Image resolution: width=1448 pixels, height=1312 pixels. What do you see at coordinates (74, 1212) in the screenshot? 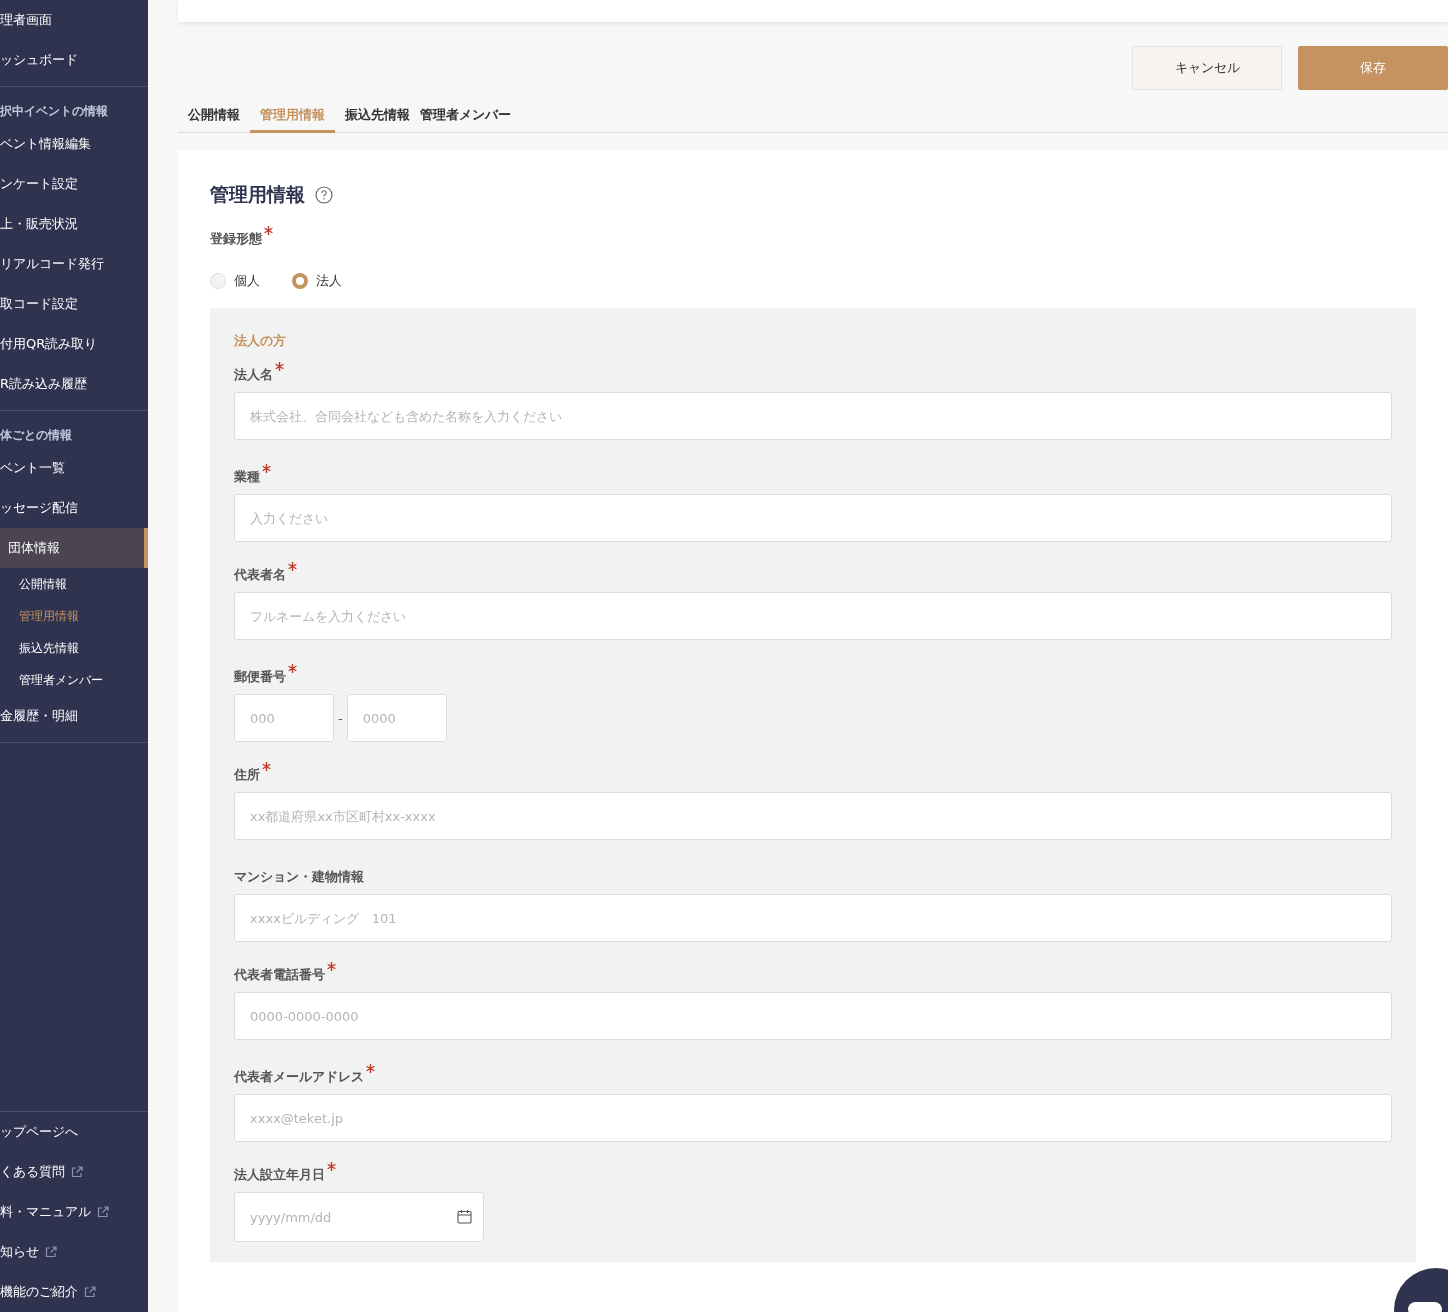
I see `sidebar-link: 料・マニュアル` at bounding box center [74, 1212].